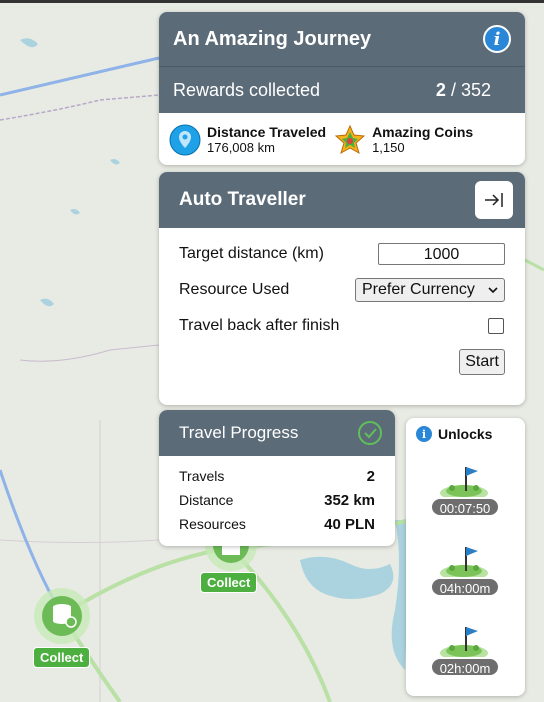  I want to click on start-button: Start, so click(482, 362).